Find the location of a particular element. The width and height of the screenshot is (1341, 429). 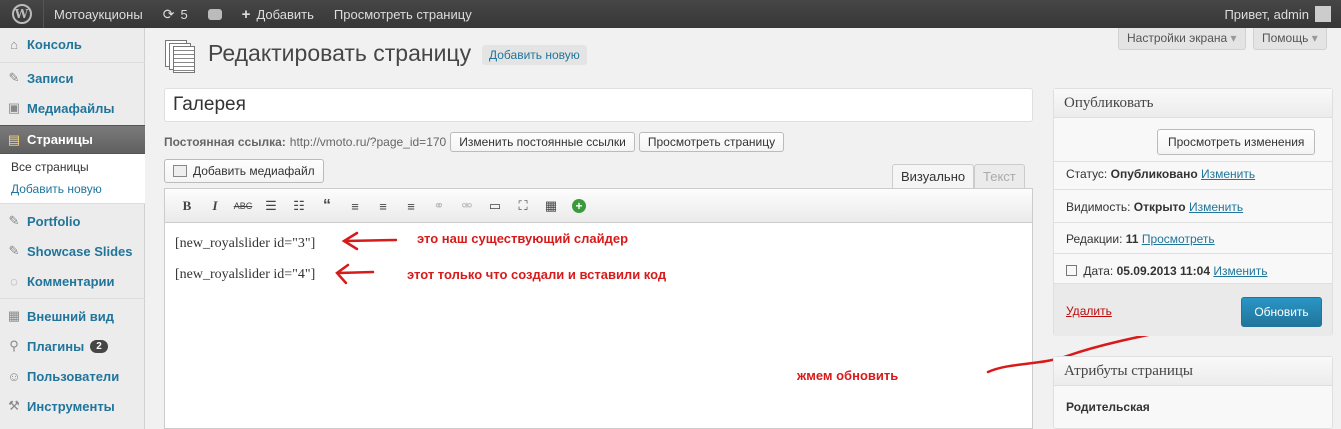

preview-changes-button: Просмотреть изменения is located at coordinates (1236, 142).